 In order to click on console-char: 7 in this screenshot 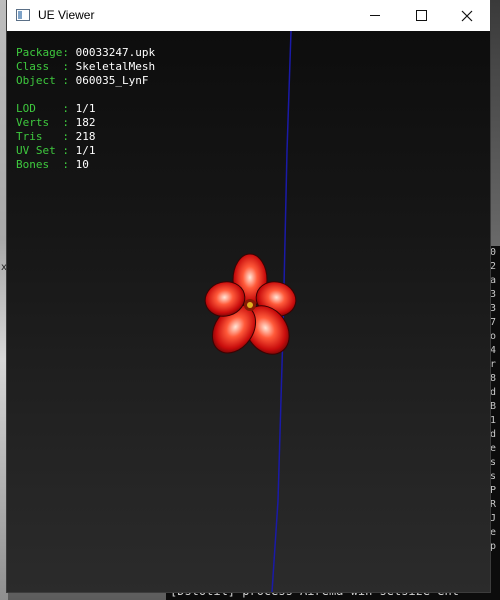, I will do `click(493, 322)`.